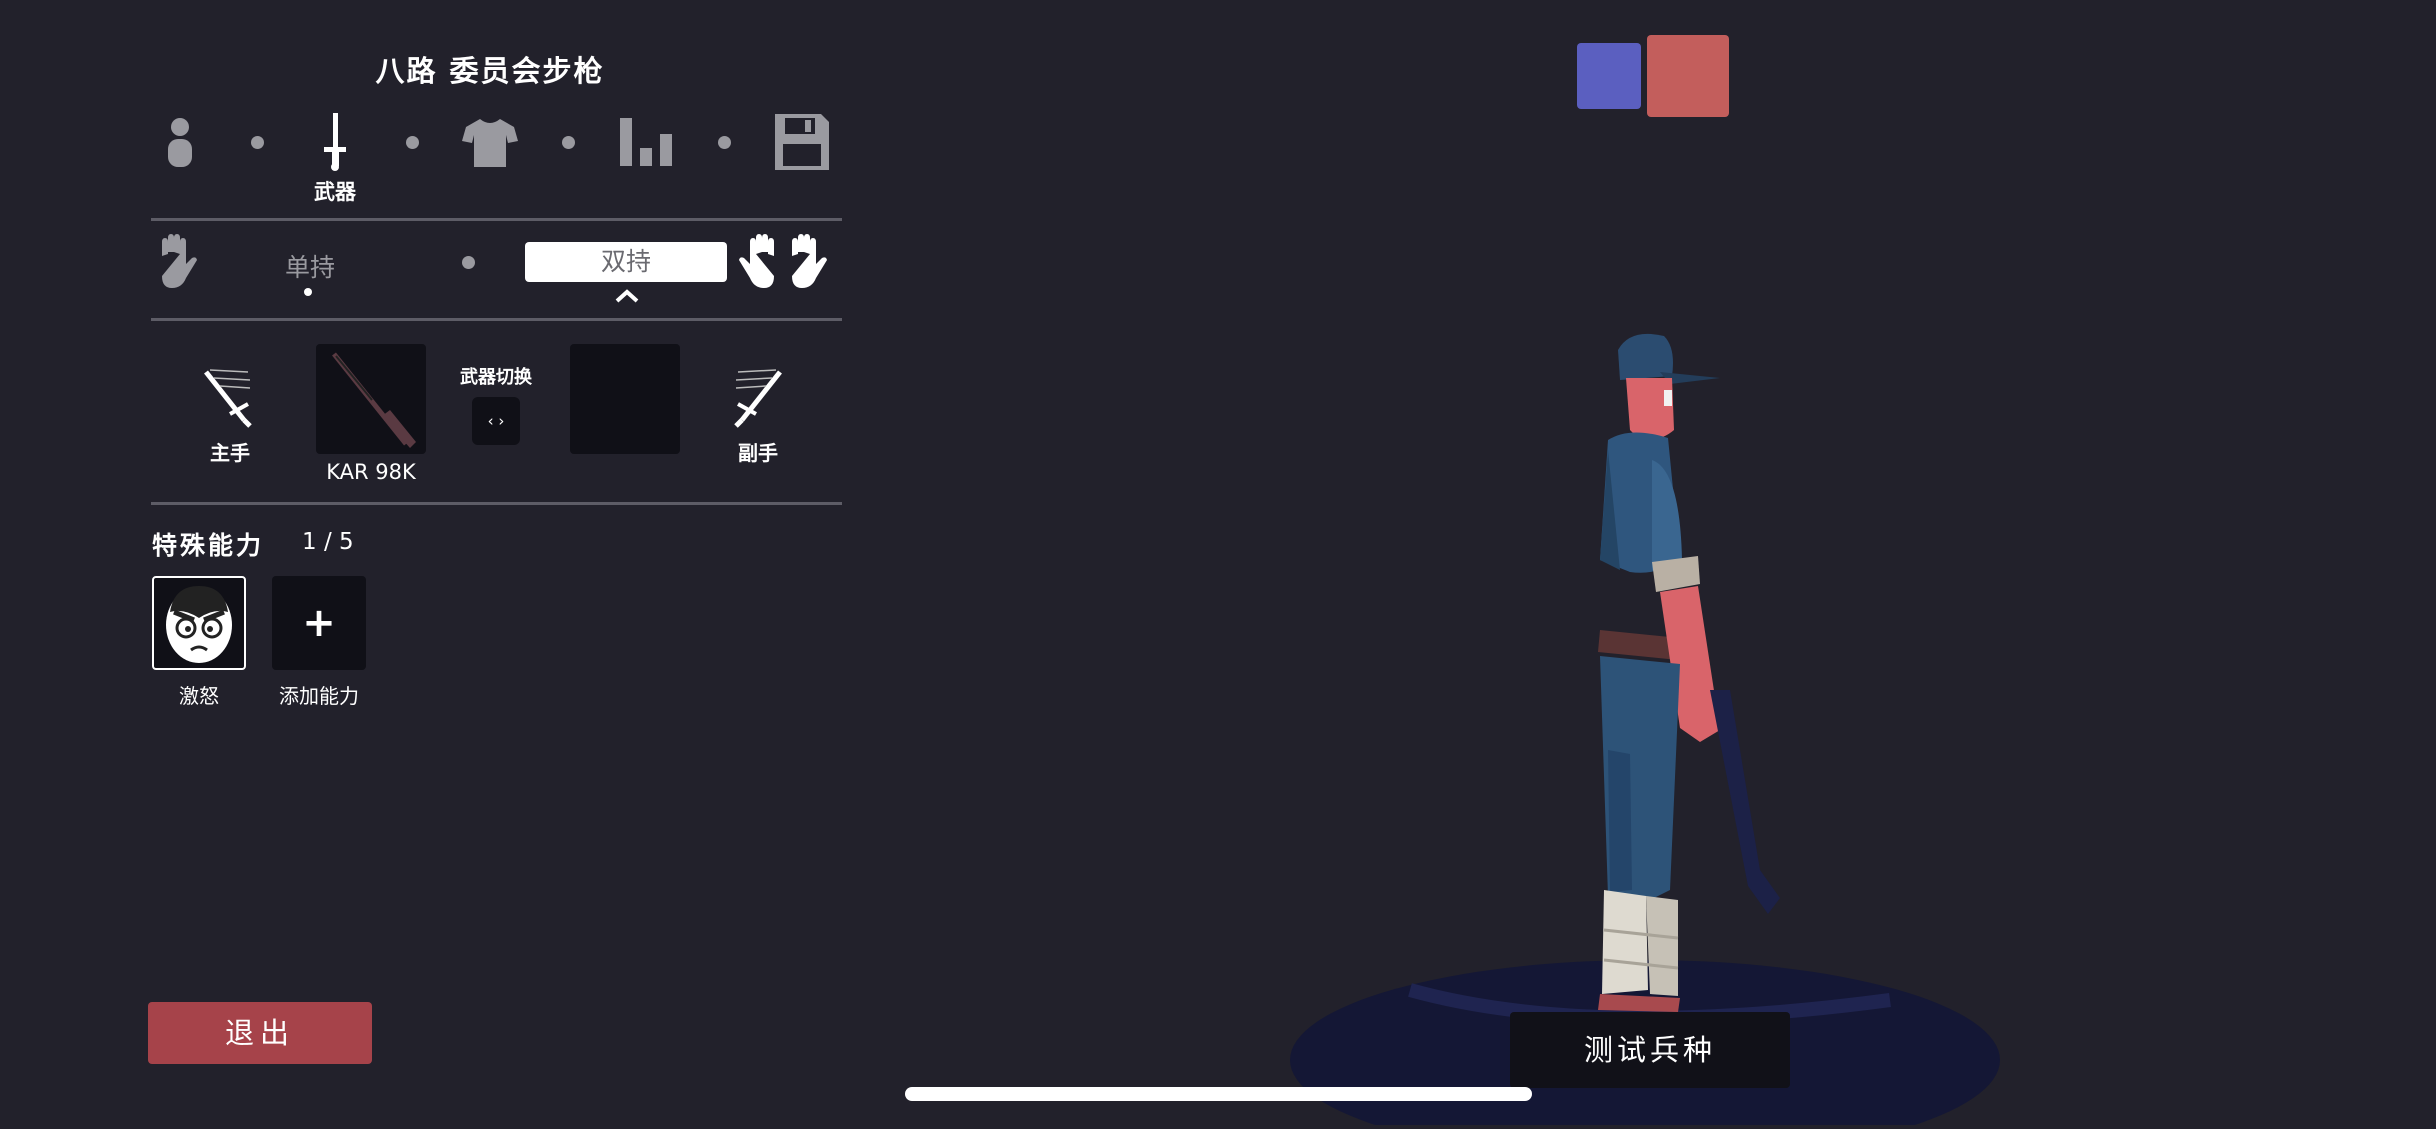  I want to click on ability-rage-label: 激怒, so click(199, 696).